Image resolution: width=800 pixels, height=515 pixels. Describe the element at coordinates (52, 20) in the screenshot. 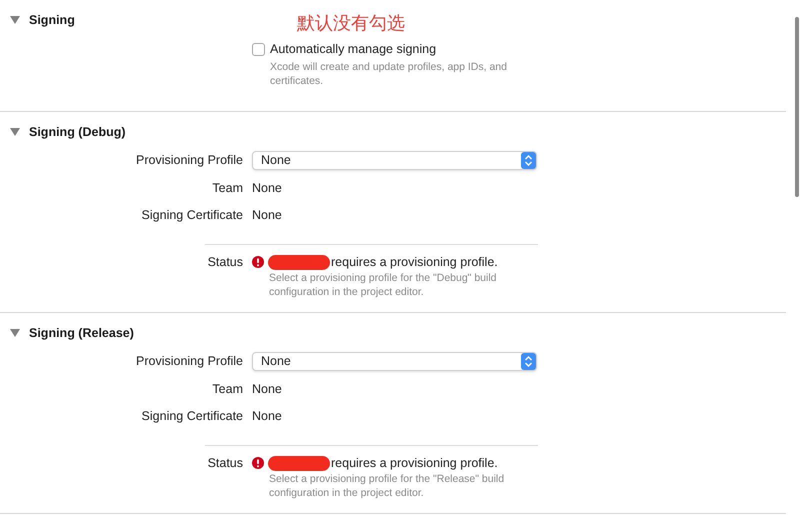

I see `section-title: Signing` at that location.